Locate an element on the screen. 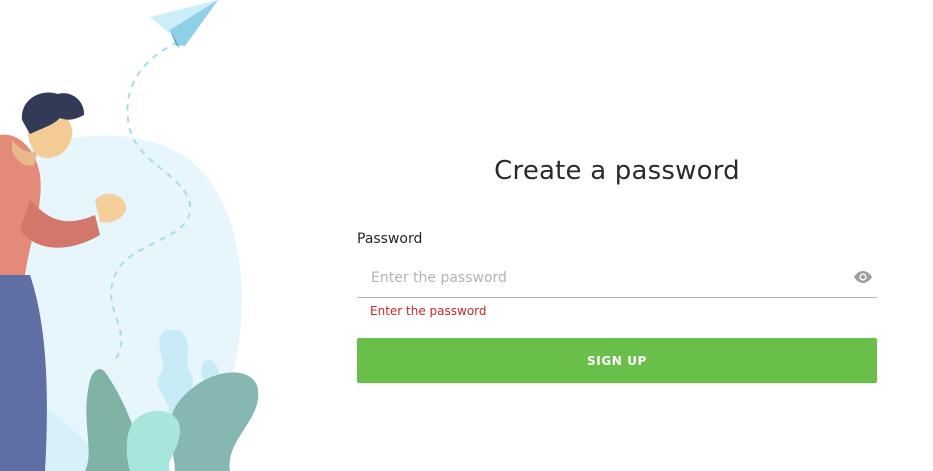  eye-icon is located at coordinates (863, 277).